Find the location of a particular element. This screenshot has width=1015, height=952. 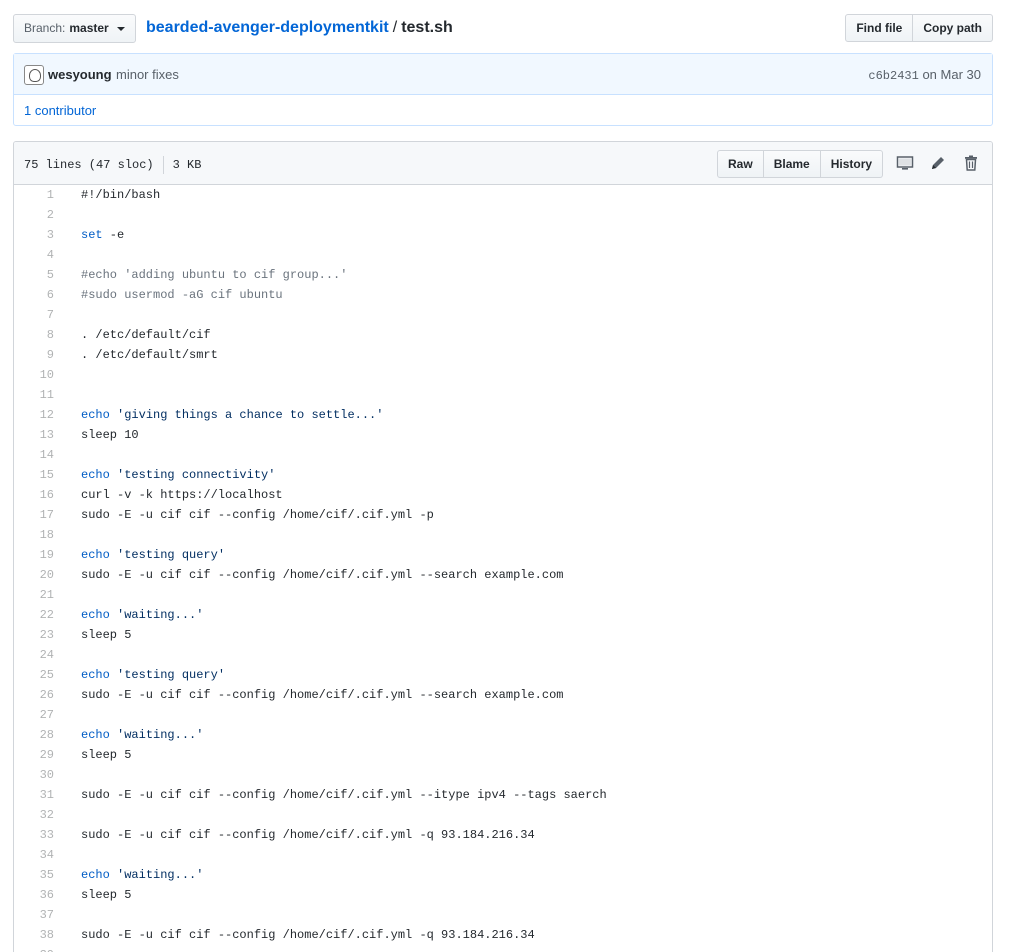

code-text: sleep 10 is located at coordinates (110, 435).